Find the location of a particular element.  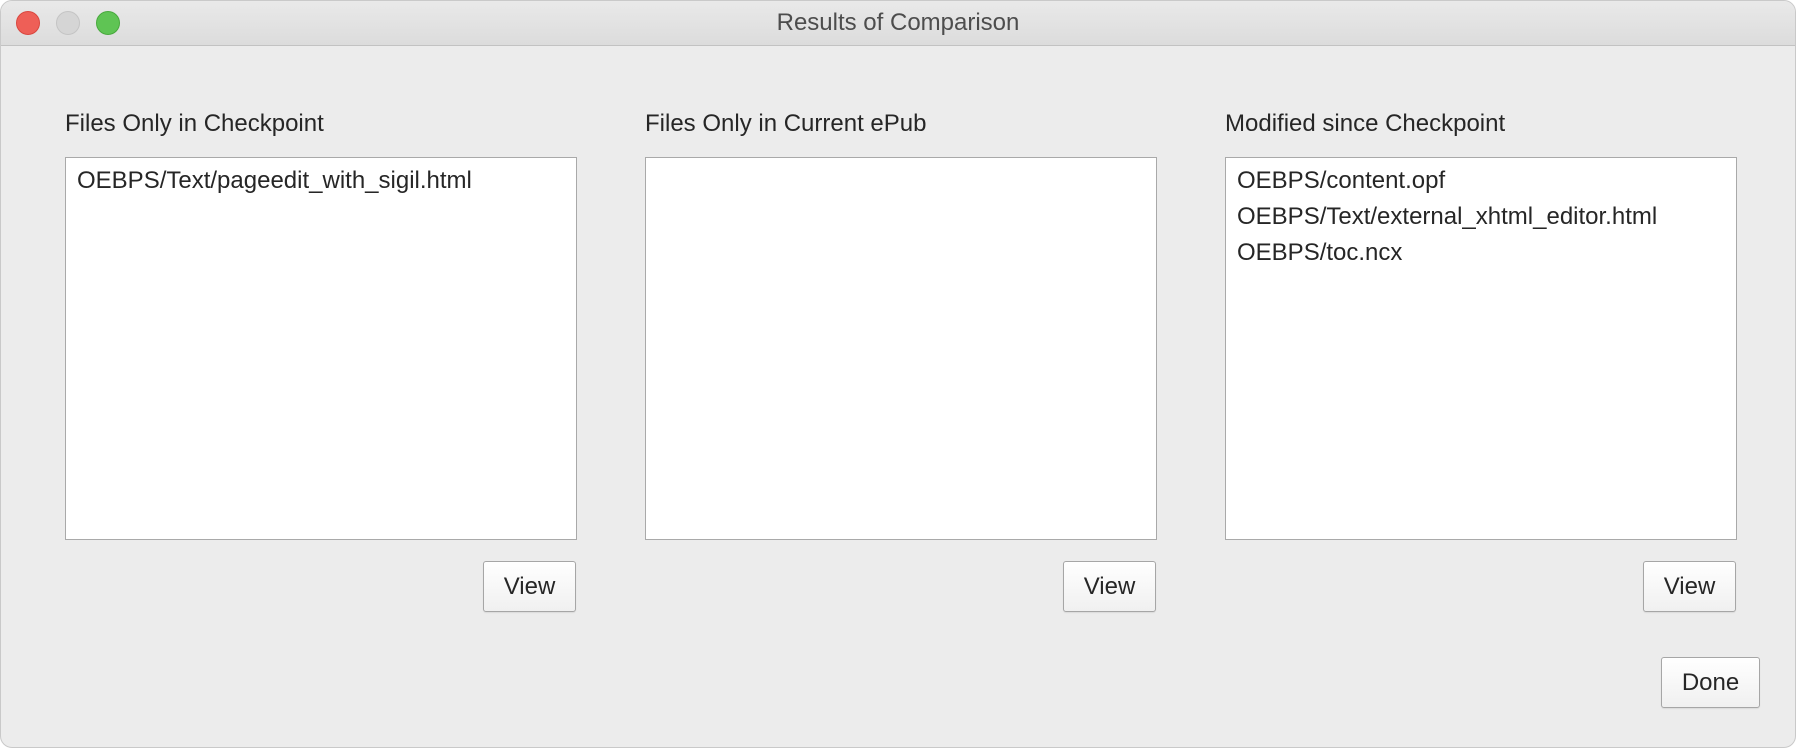

list-item: OEBPS/toc.ncx is located at coordinates (1486, 253).